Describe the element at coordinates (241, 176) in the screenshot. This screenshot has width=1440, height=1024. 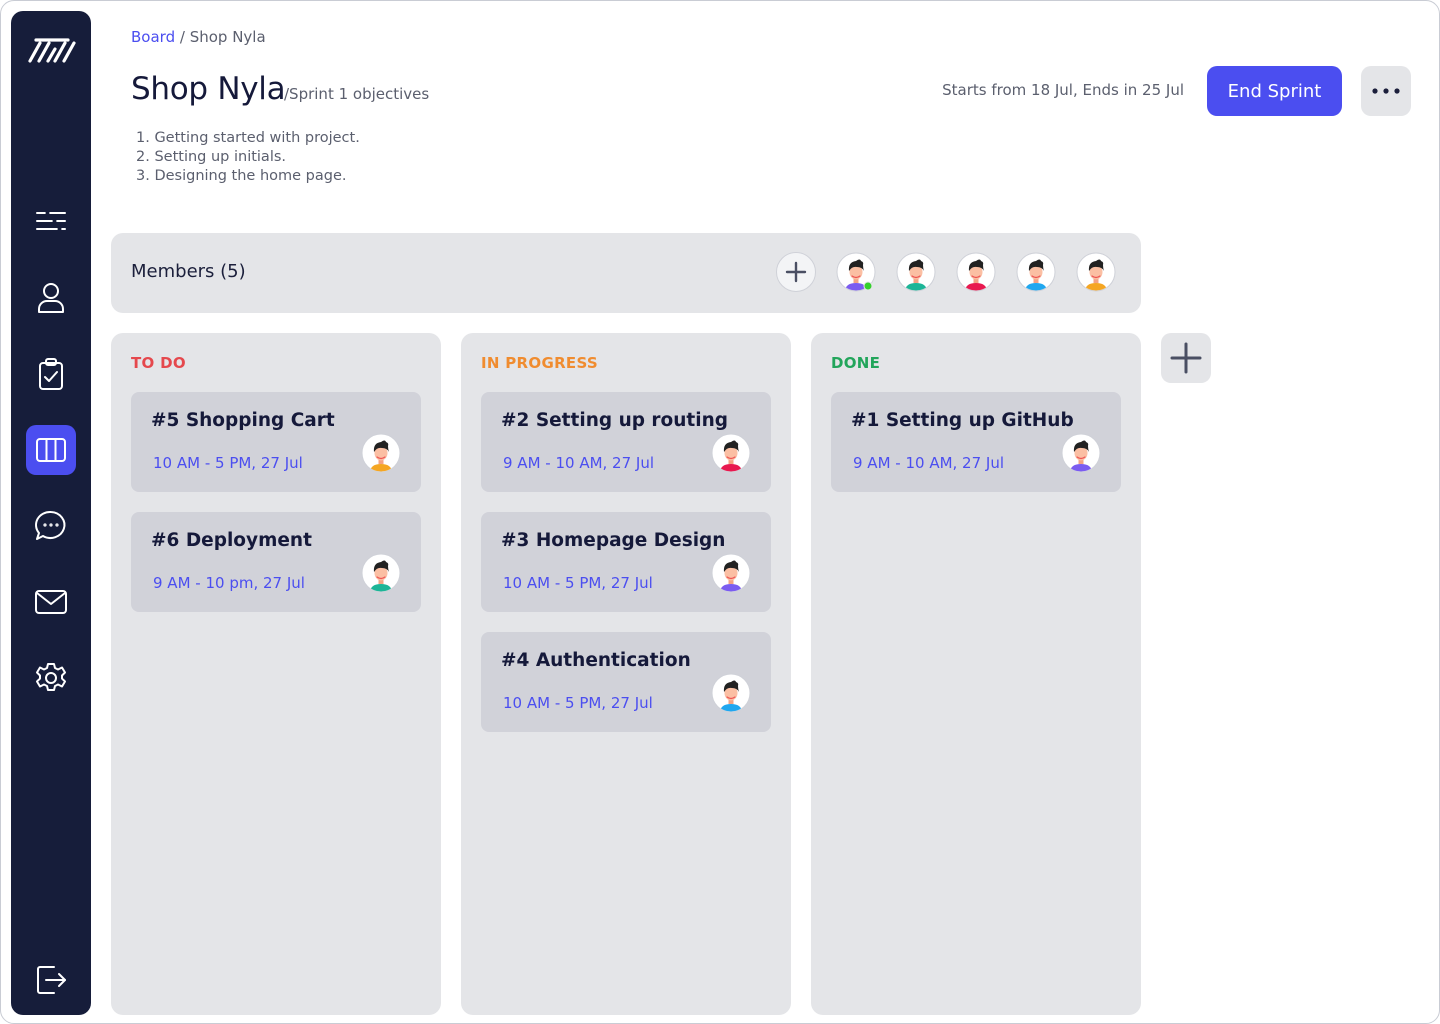
I see `objective-item: 3. Designing the home page.` at that location.